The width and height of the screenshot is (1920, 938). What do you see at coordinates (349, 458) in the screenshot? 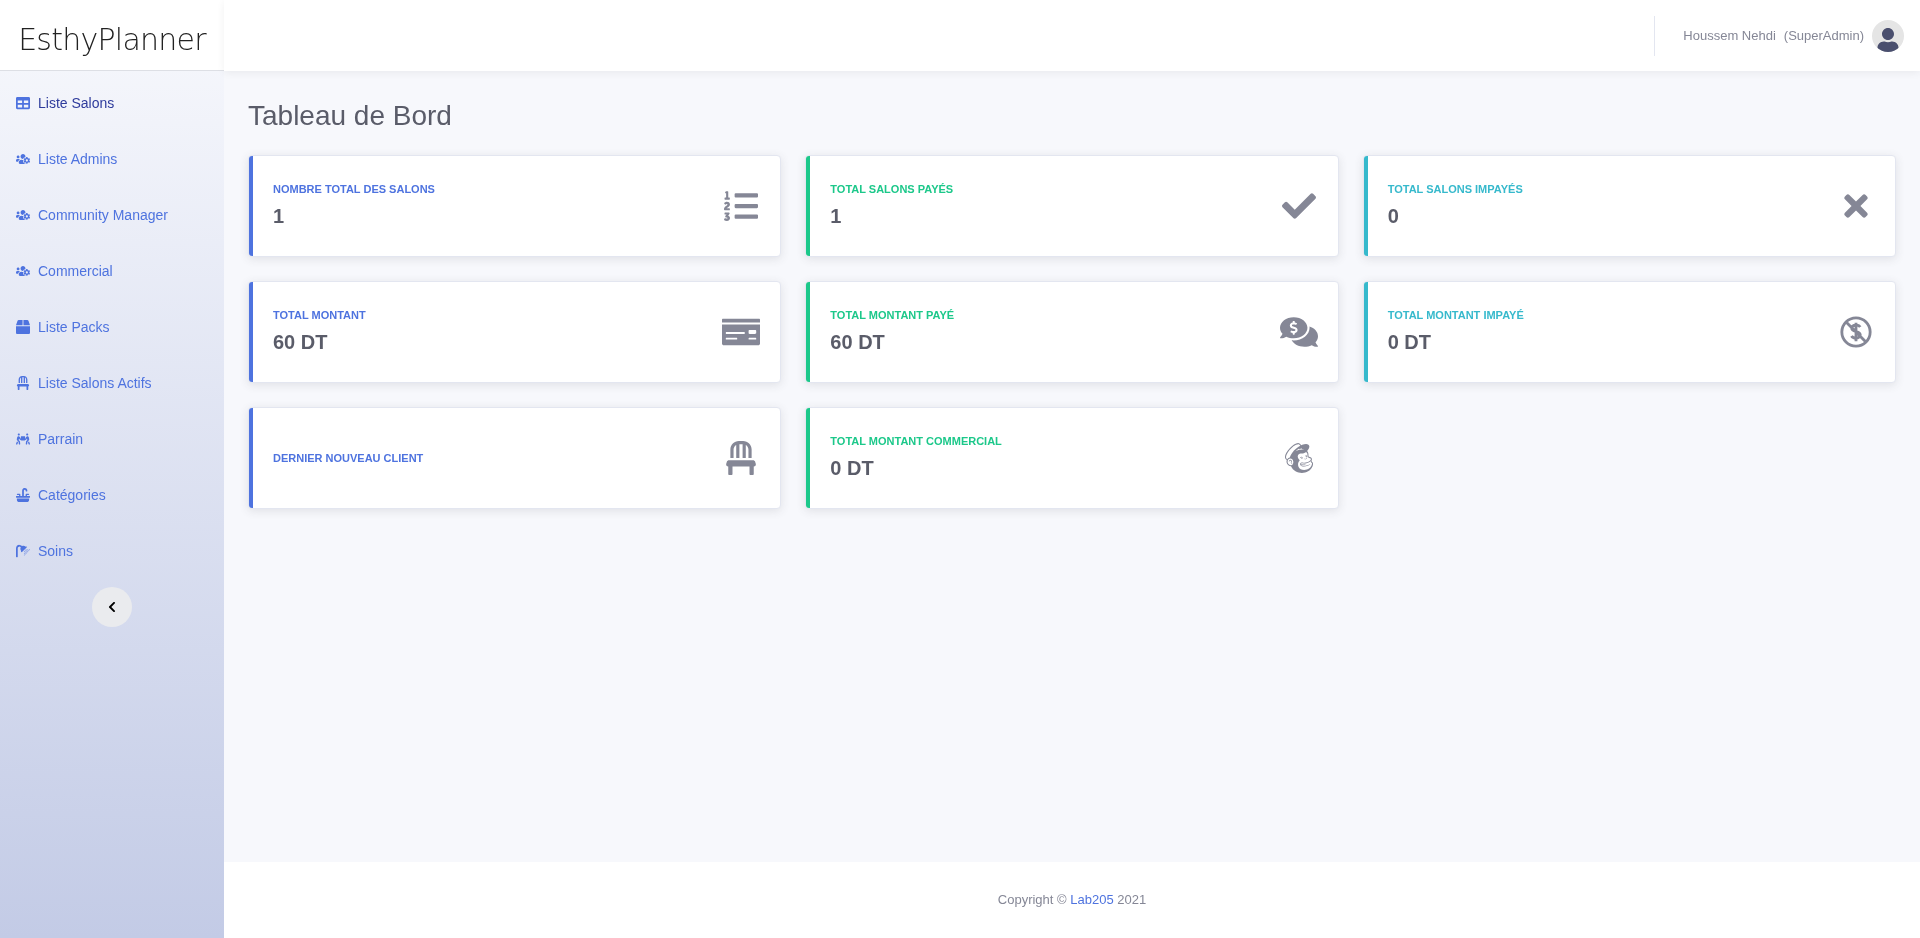
I see `stat-label: DERNIER NOUVEAU CLIENT` at bounding box center [349, 458].